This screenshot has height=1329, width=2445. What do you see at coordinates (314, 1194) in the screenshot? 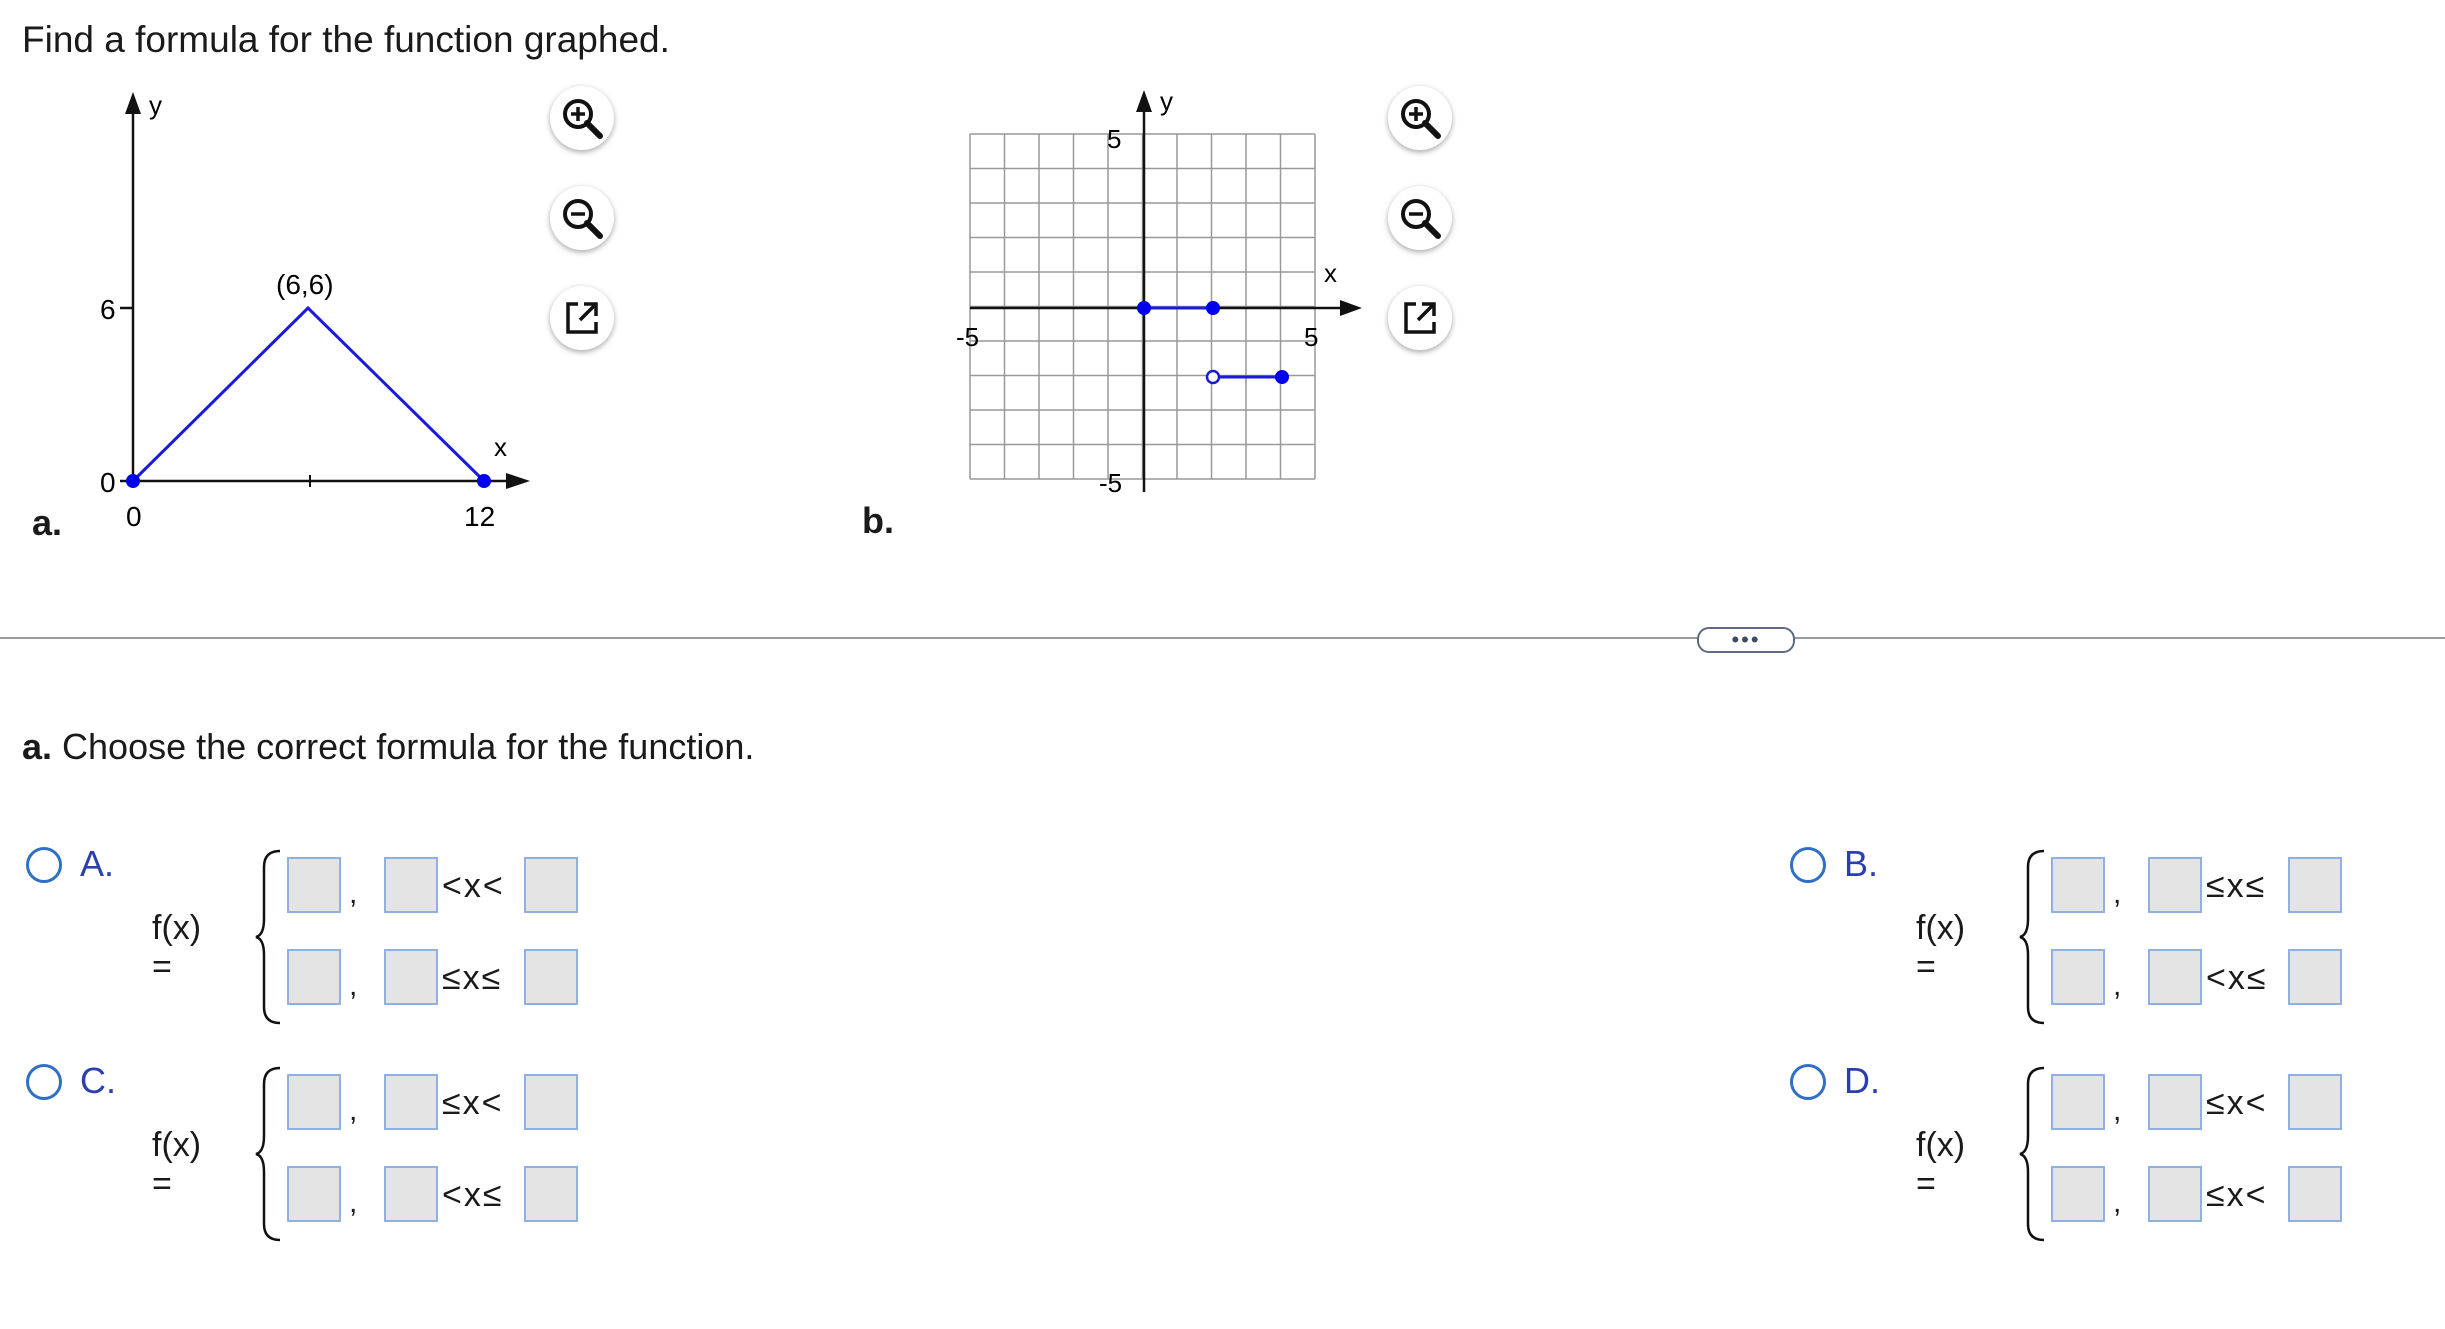
I see `option-c-row2-value-box` at bounding box center [314, 1194].